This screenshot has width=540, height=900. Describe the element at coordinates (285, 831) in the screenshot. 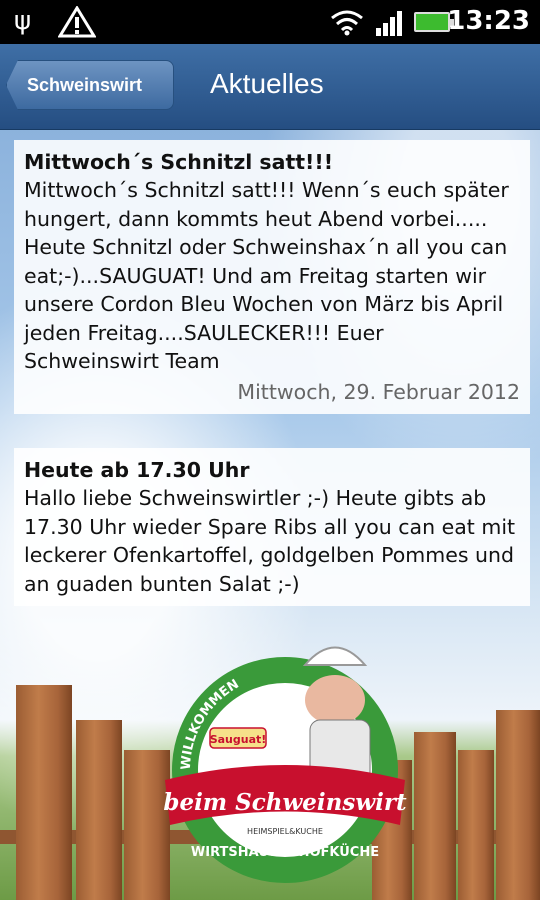

I see `logo-small-text: HEIMSPIEL&KUCHE` at that location.